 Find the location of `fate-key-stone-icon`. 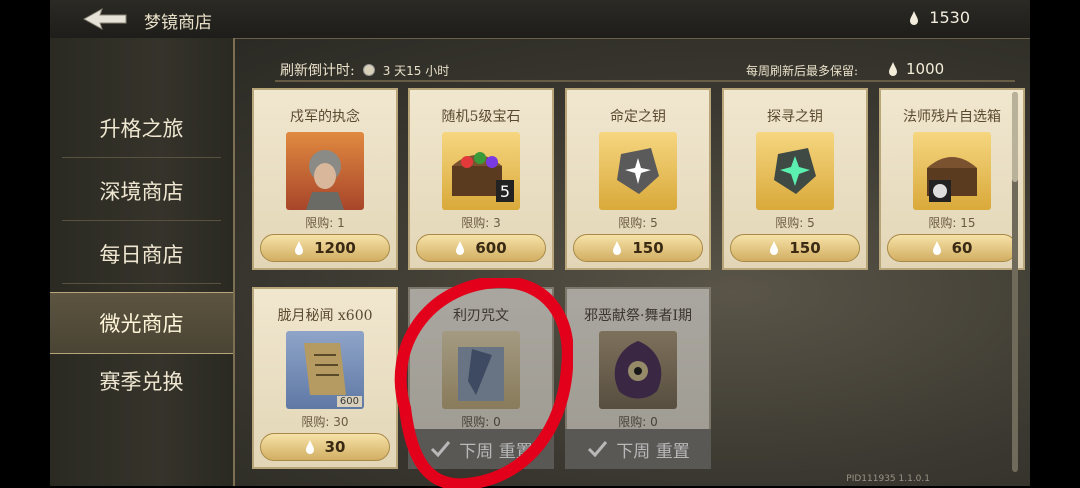

fate-key-stone-icon is located at coordinates (638, 171).